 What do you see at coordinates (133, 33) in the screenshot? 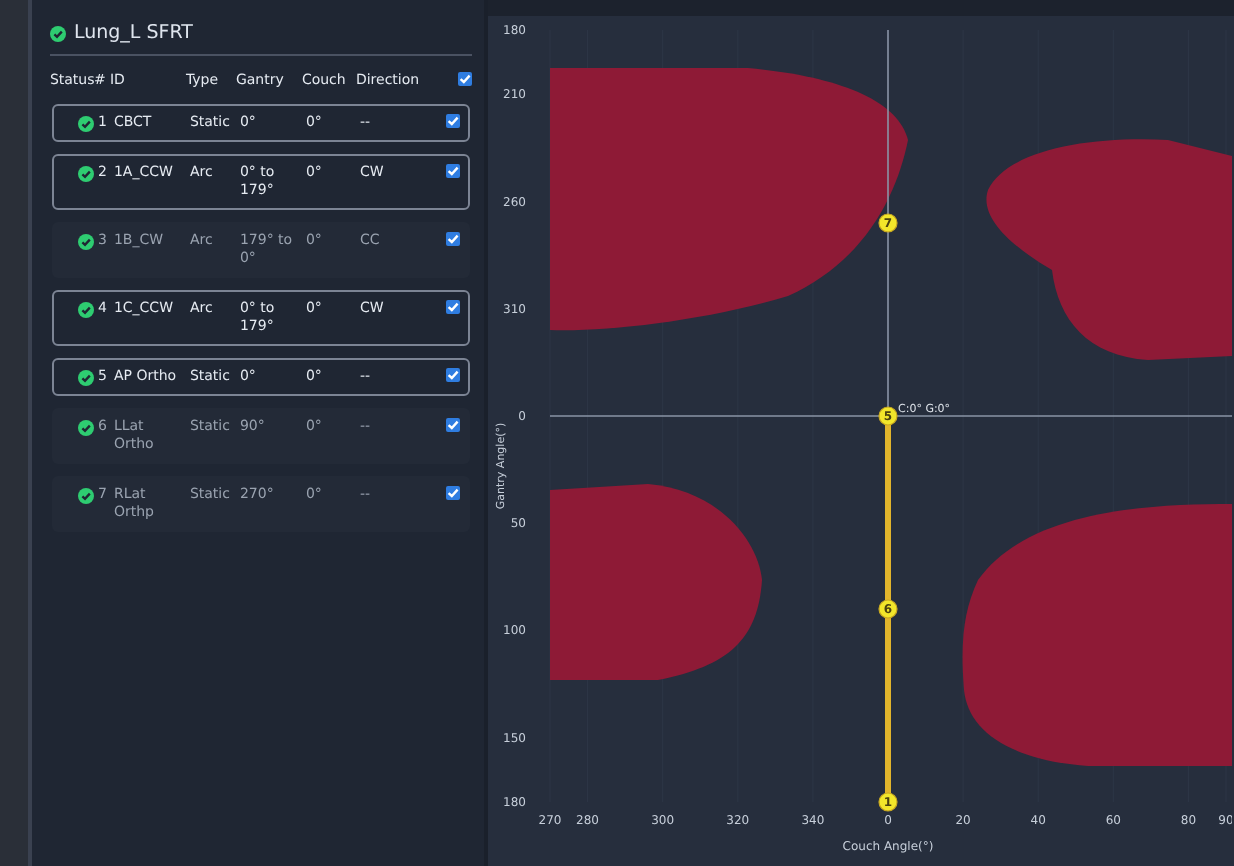
I see `plan-title: Lung_L SFRT` at bounding box center [133, 33].